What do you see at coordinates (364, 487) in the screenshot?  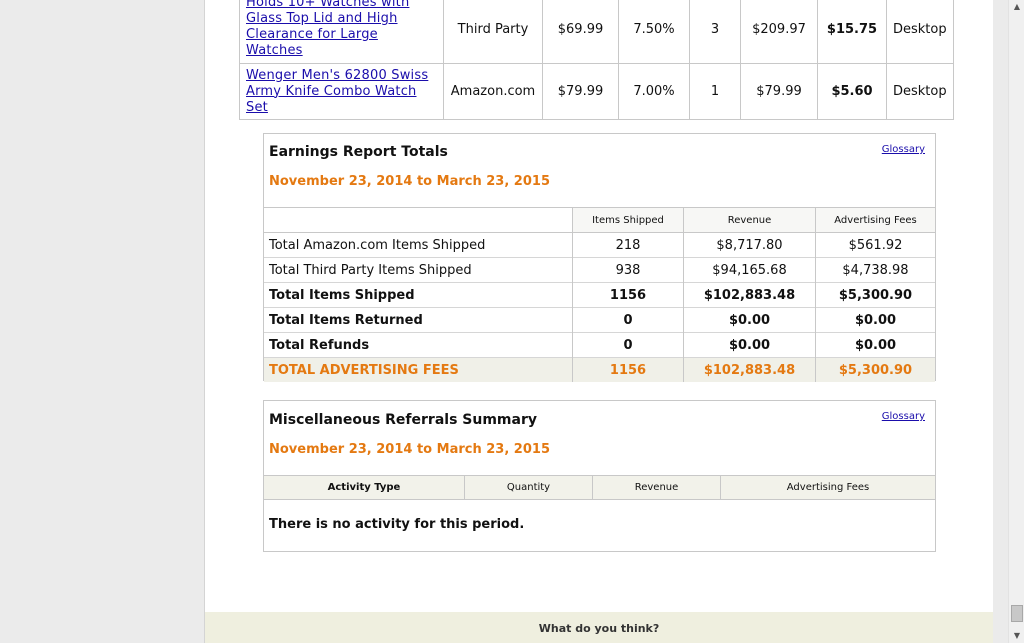 I see `header-activity-type: Activity Type` at bounding box center [364, 487].